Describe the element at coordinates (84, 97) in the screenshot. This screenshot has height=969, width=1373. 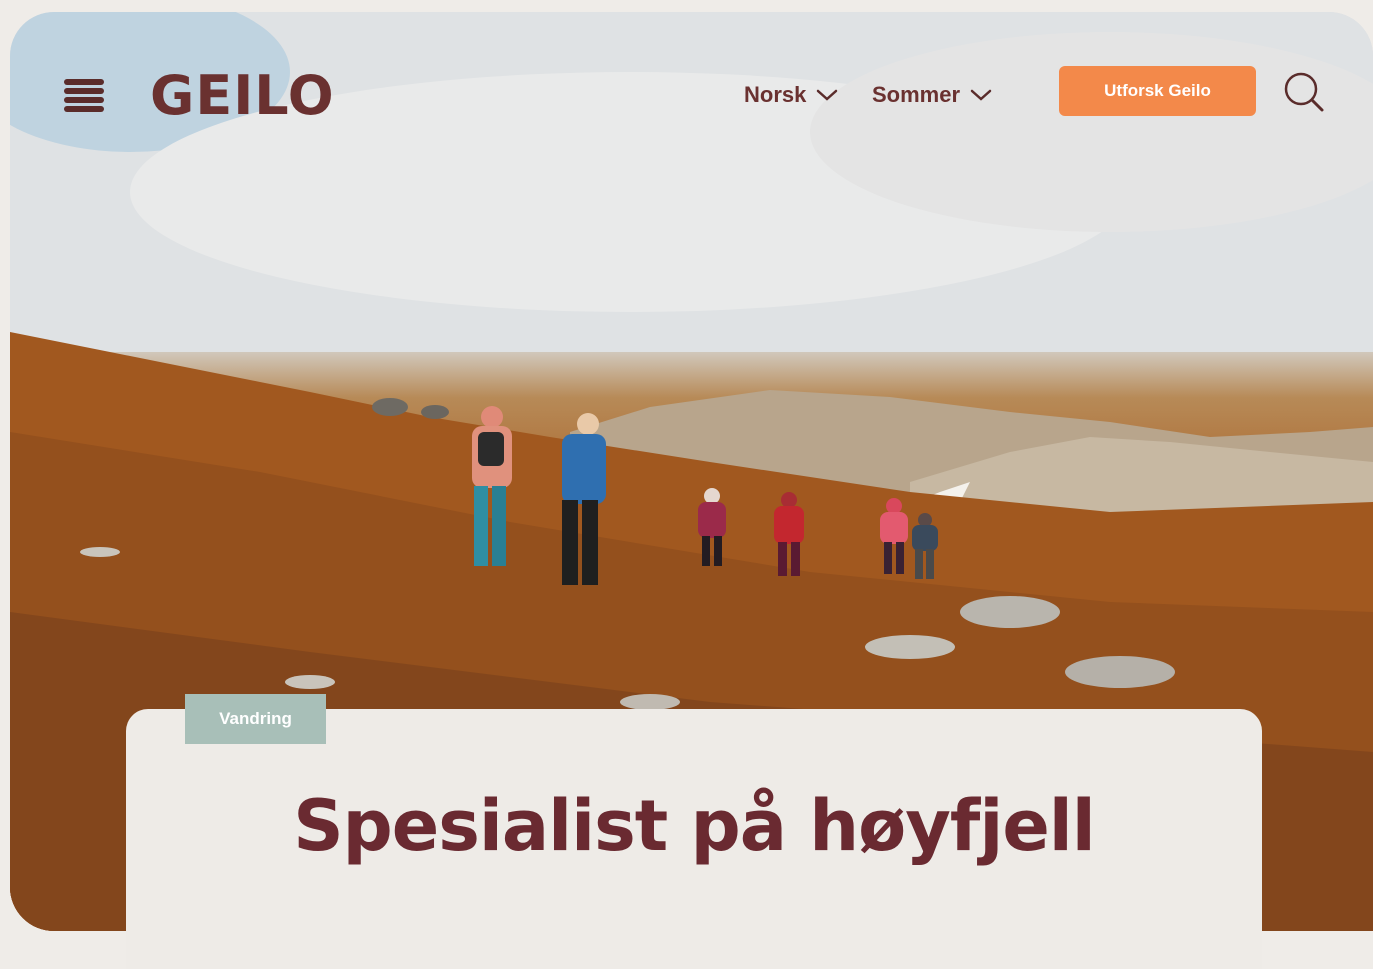
I see `hamburger-icon` at that location.